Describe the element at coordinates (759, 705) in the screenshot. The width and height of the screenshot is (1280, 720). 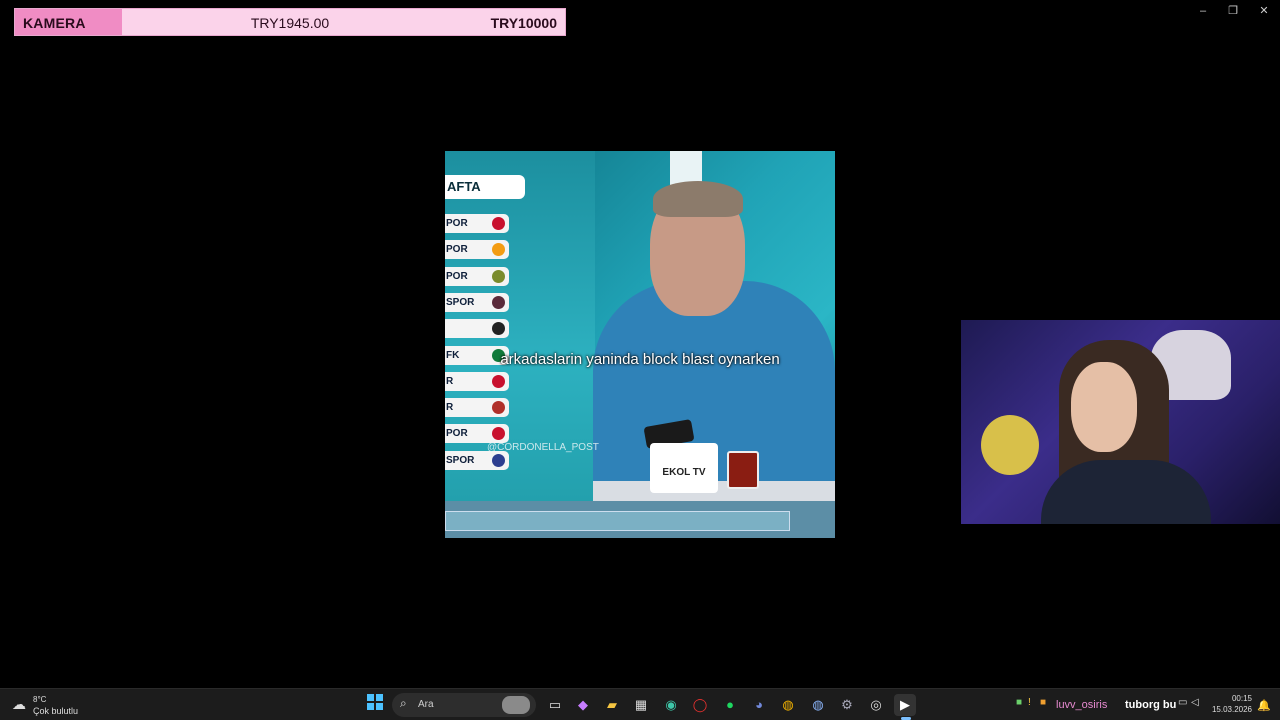
I see `discord-icon: ◕` at that location.